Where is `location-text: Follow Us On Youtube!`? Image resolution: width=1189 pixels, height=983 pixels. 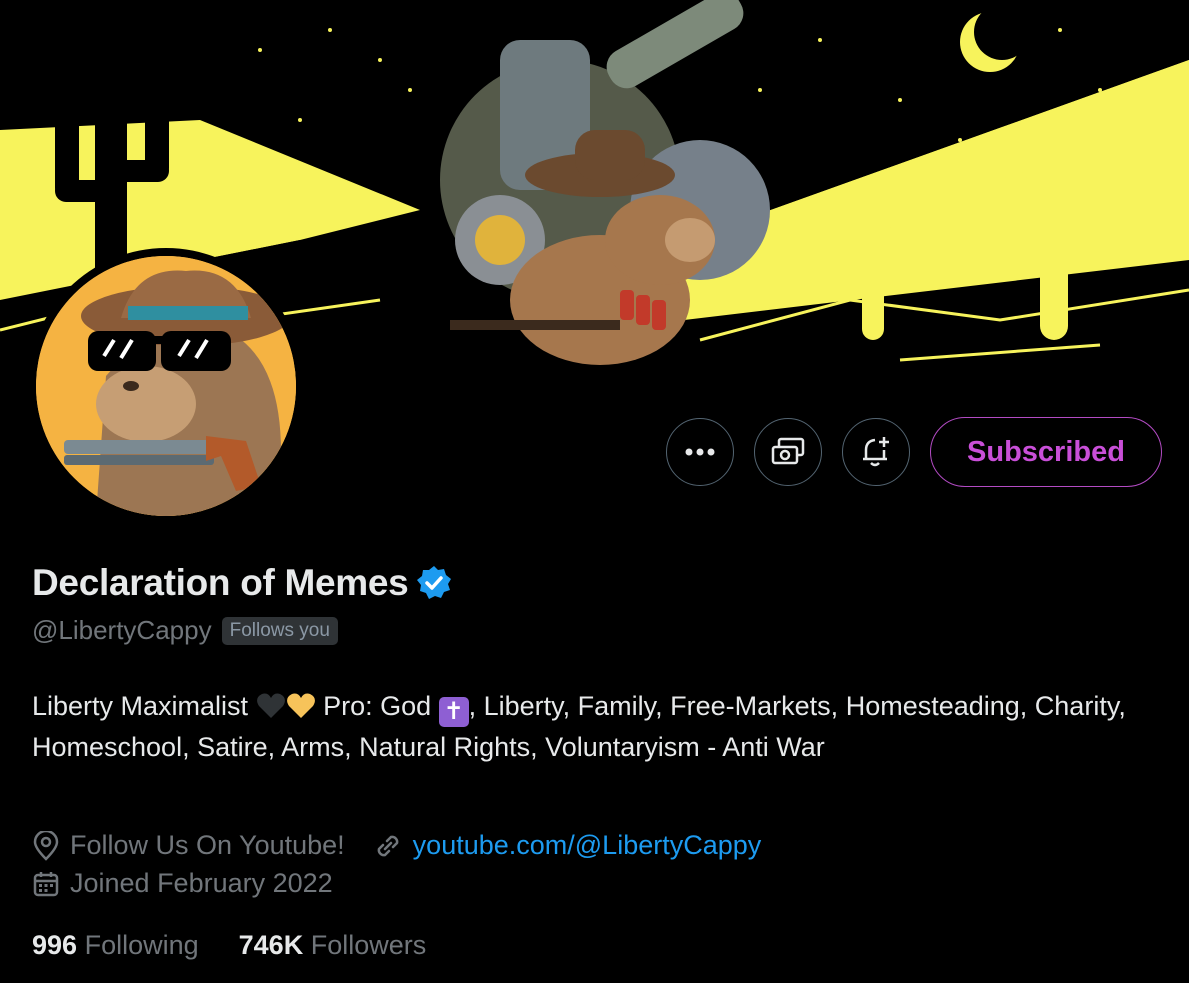 location-text: Follow Us On Youtube! is located at coordinates (207, 845).